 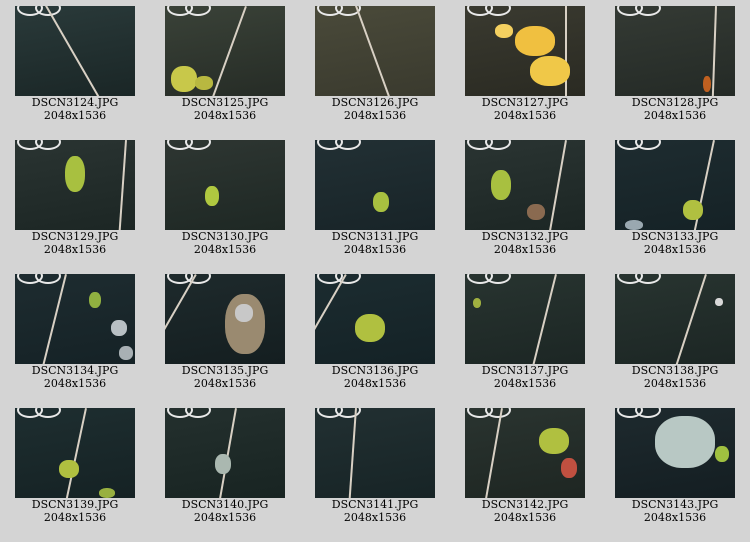 I want to click on gallery-item: DSCN3130.JPG 2048x1536, so click(x=225, y=200).